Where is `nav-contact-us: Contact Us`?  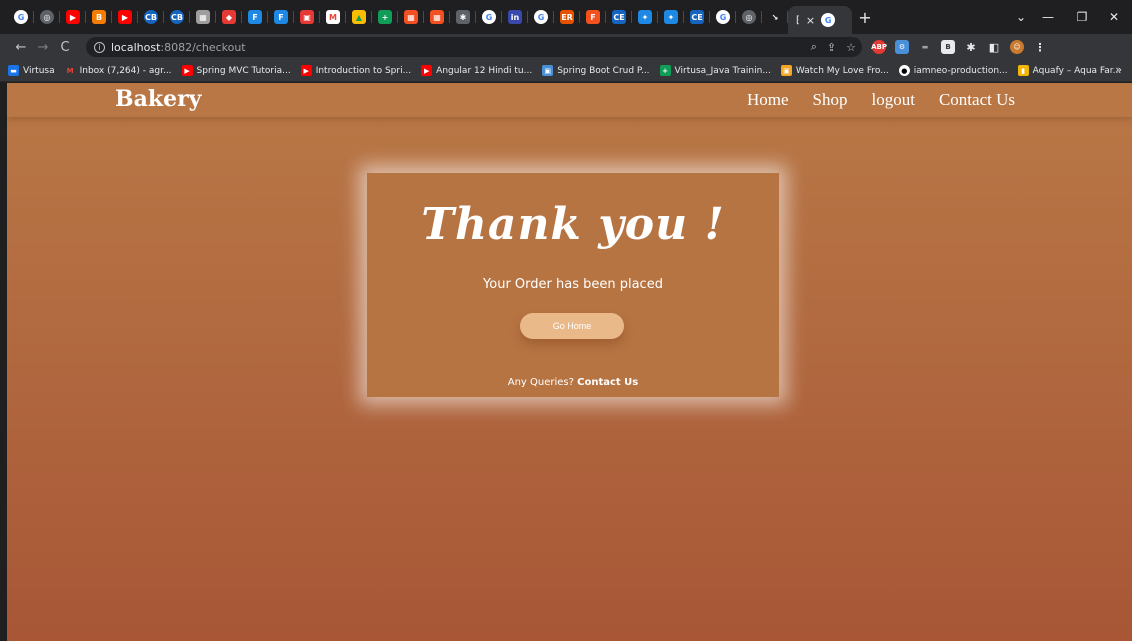
nav-contact-us: Contact Us is located at coordinates (977, 100).